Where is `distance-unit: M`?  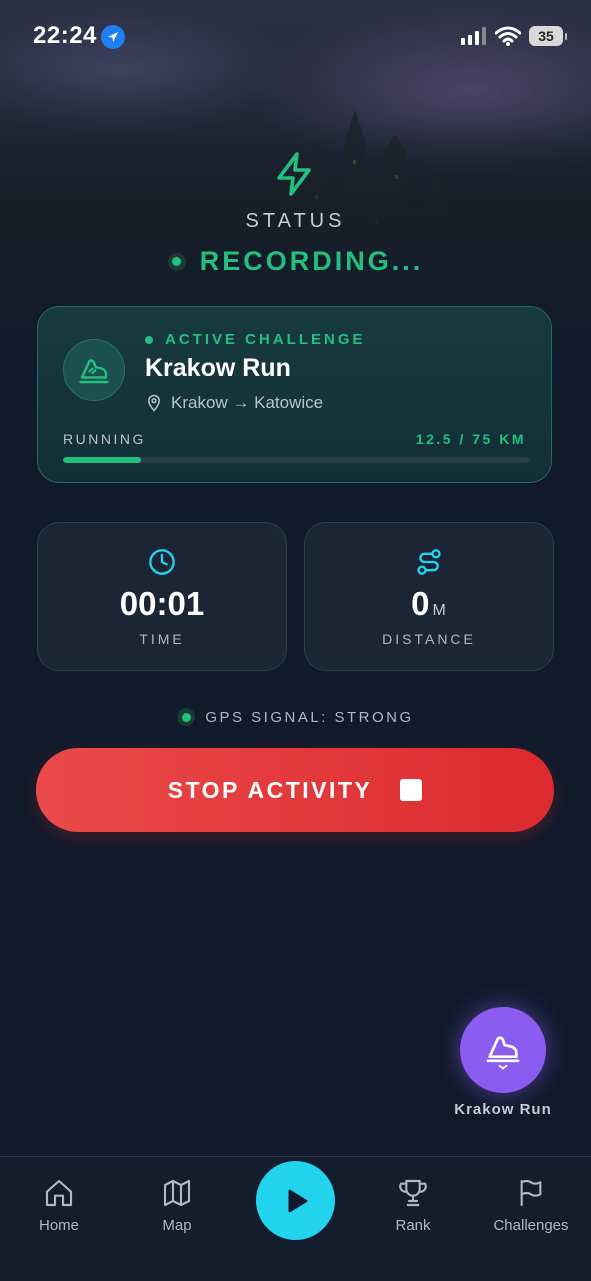
distance-unit: M is located at coordinates (439, 610).